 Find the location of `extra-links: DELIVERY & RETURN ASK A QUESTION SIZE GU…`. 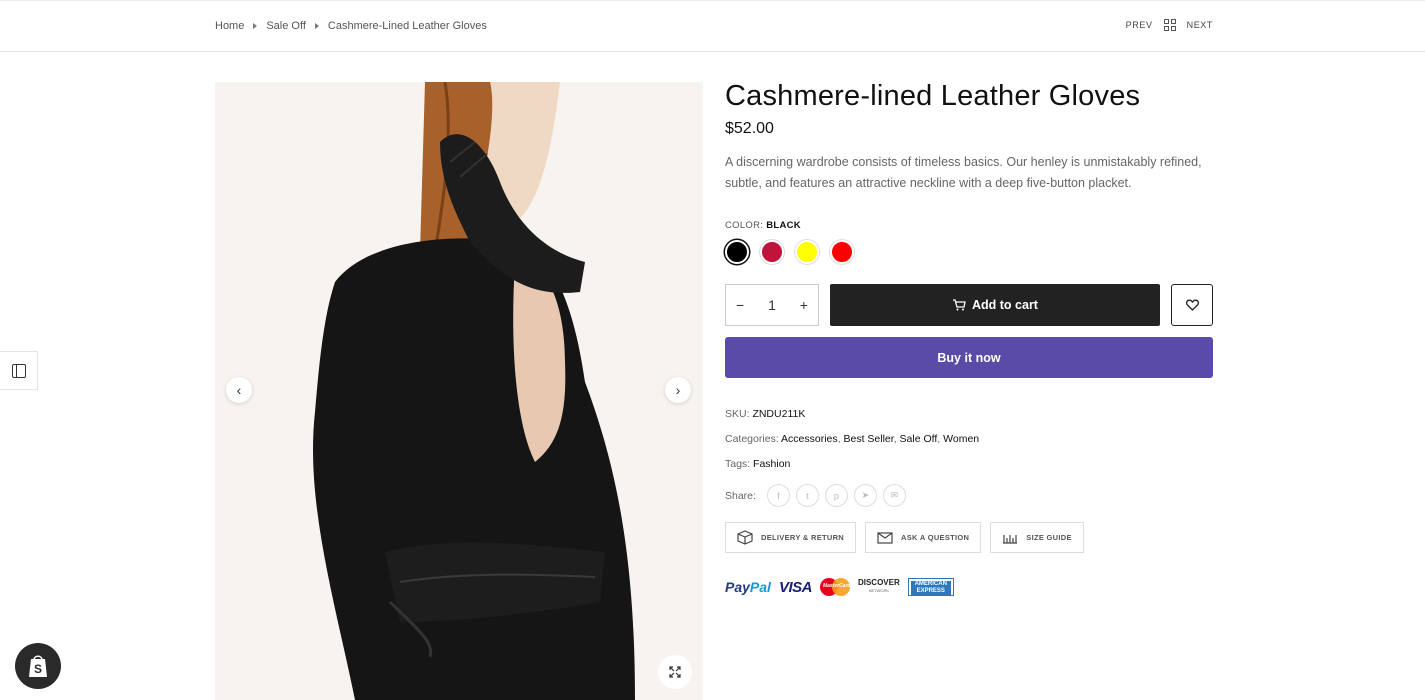

extra-links: DELIVERY & RETURN ASK A QUESTION SIZE GU… is located at coordinates (969, 537).